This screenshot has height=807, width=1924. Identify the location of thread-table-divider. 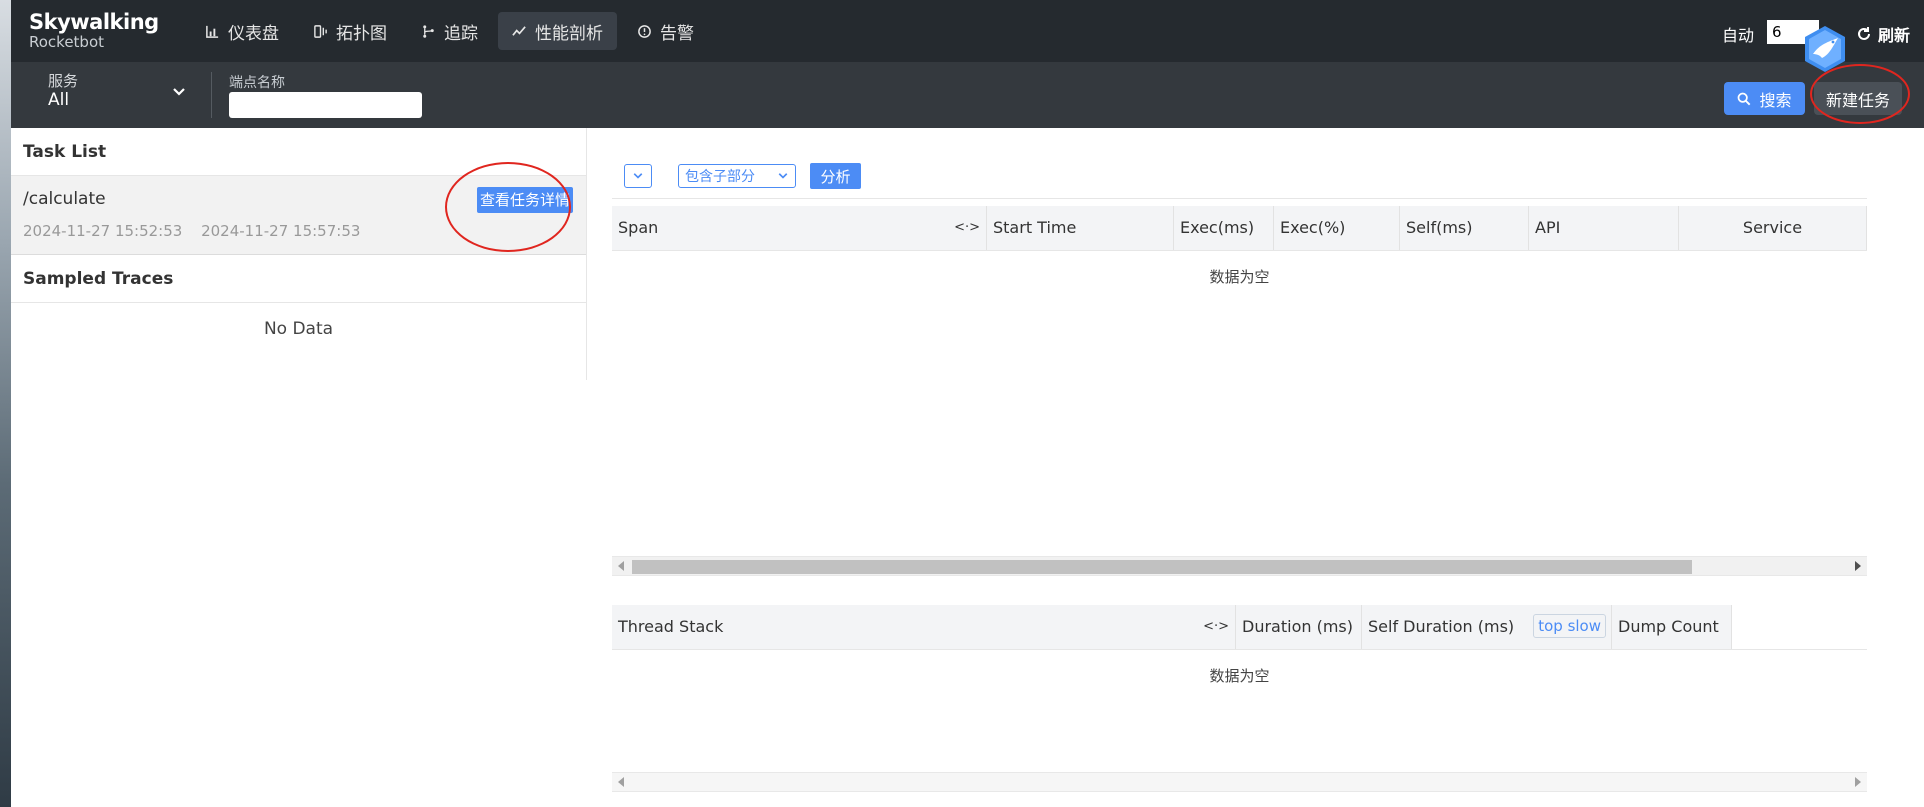
(1239, 649).